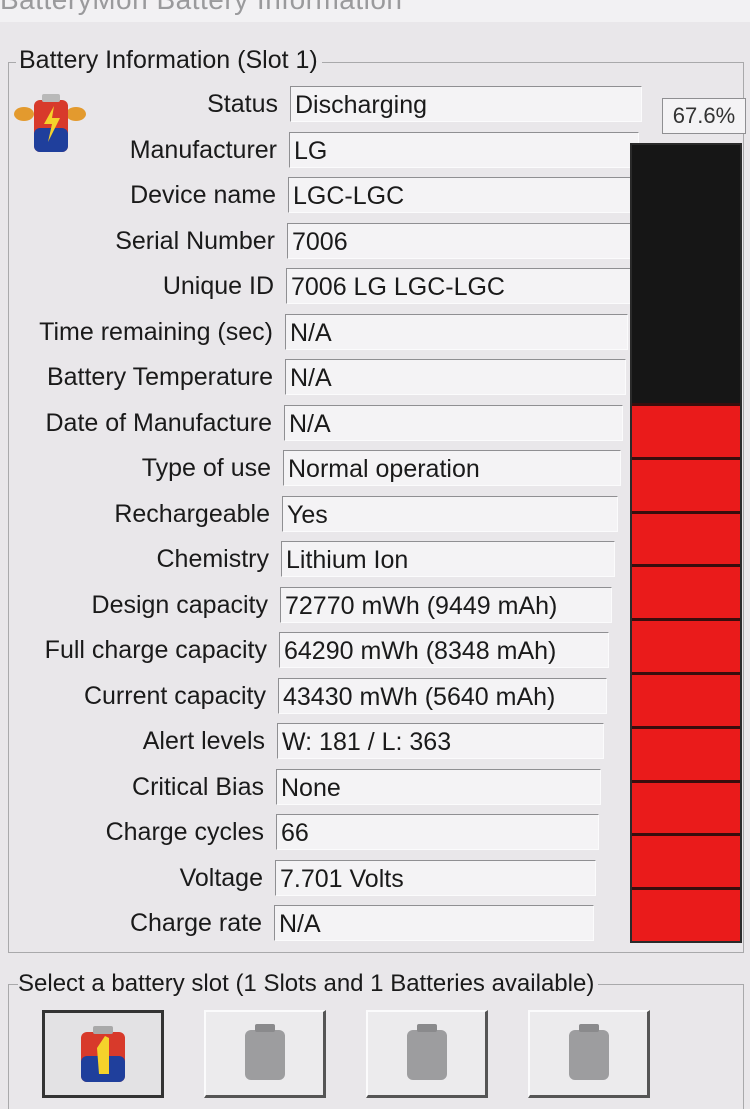 The height and width of the screenshot is (1109, 750). Describe the element at coordinates (206, 468) in the screenshot. I see `field-label: Type of use` at that location.